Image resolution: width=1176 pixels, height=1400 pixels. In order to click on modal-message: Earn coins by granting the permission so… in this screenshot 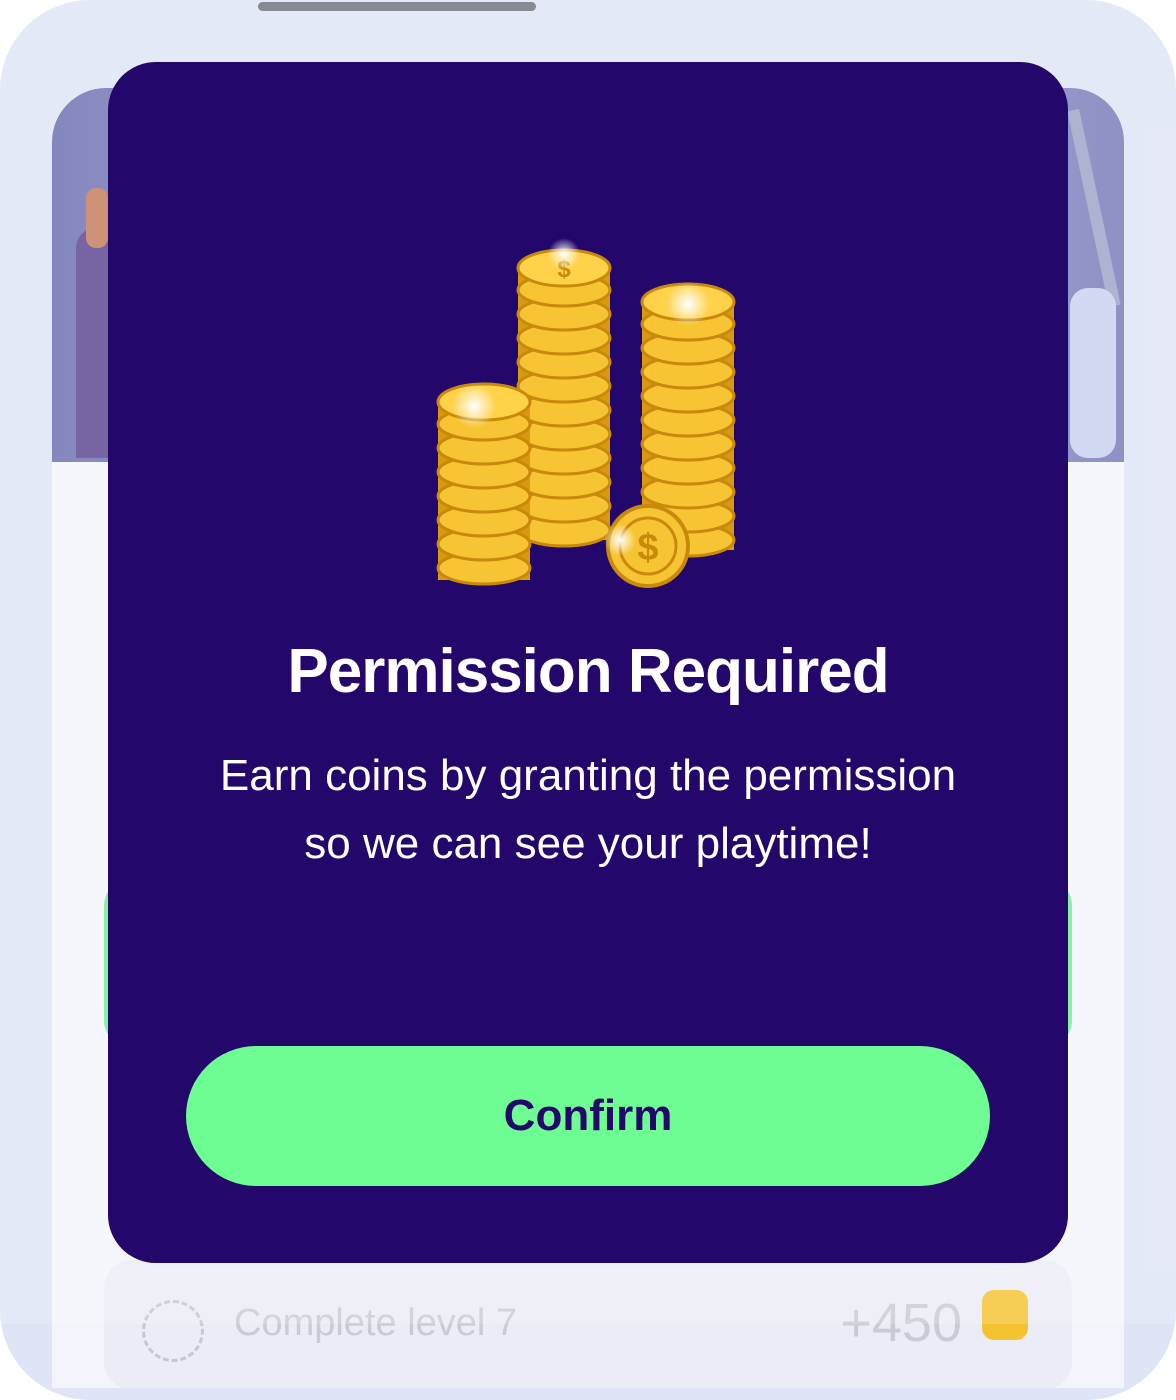, I will do `click(588, 809)`.